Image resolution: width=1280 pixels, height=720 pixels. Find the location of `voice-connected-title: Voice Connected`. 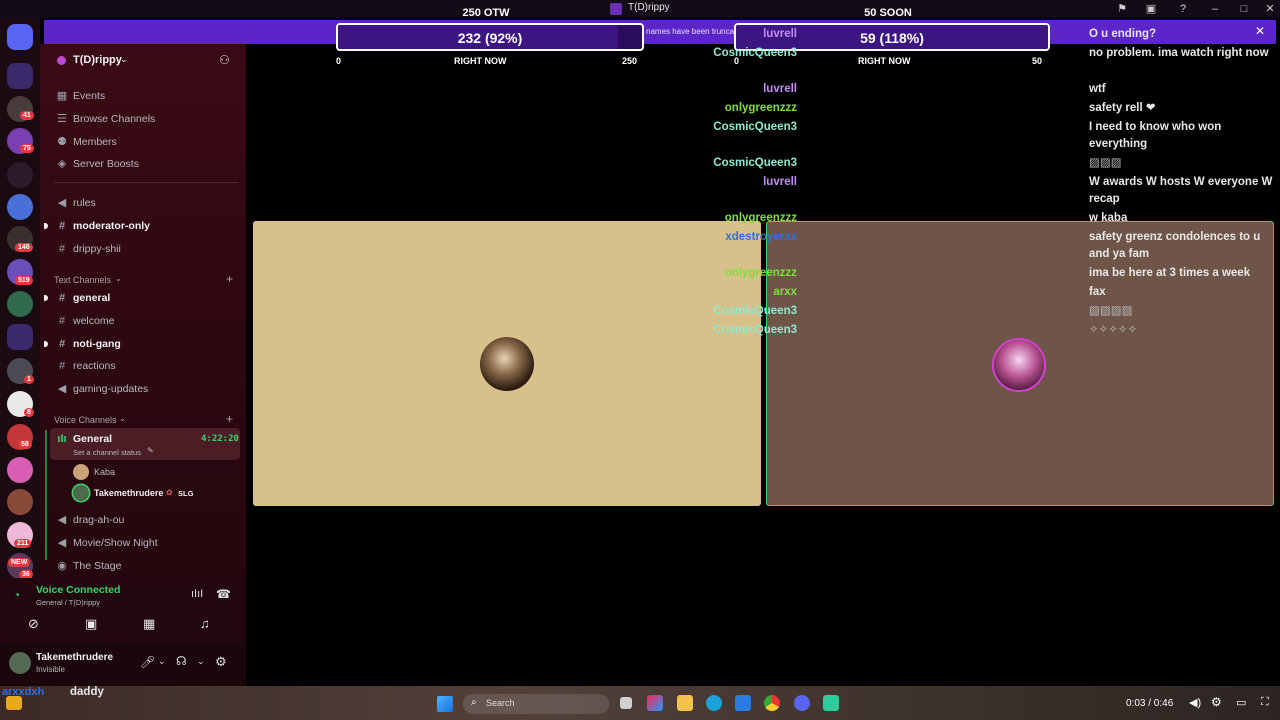

voice-connected-title: Voice Connected is located at coordinates (78, 590).